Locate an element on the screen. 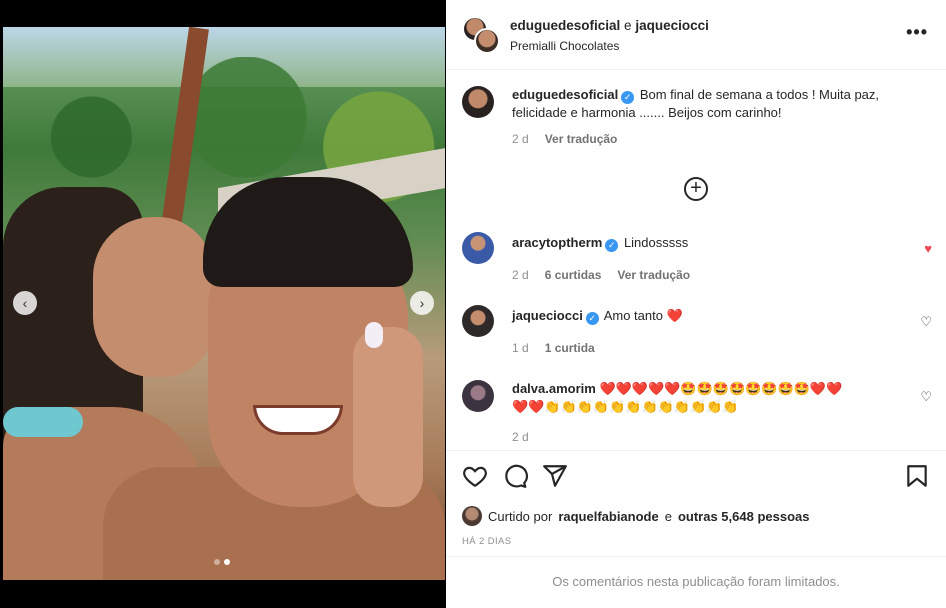  comment-likes-link: 1 curtida is located at coordinates (570, 348).